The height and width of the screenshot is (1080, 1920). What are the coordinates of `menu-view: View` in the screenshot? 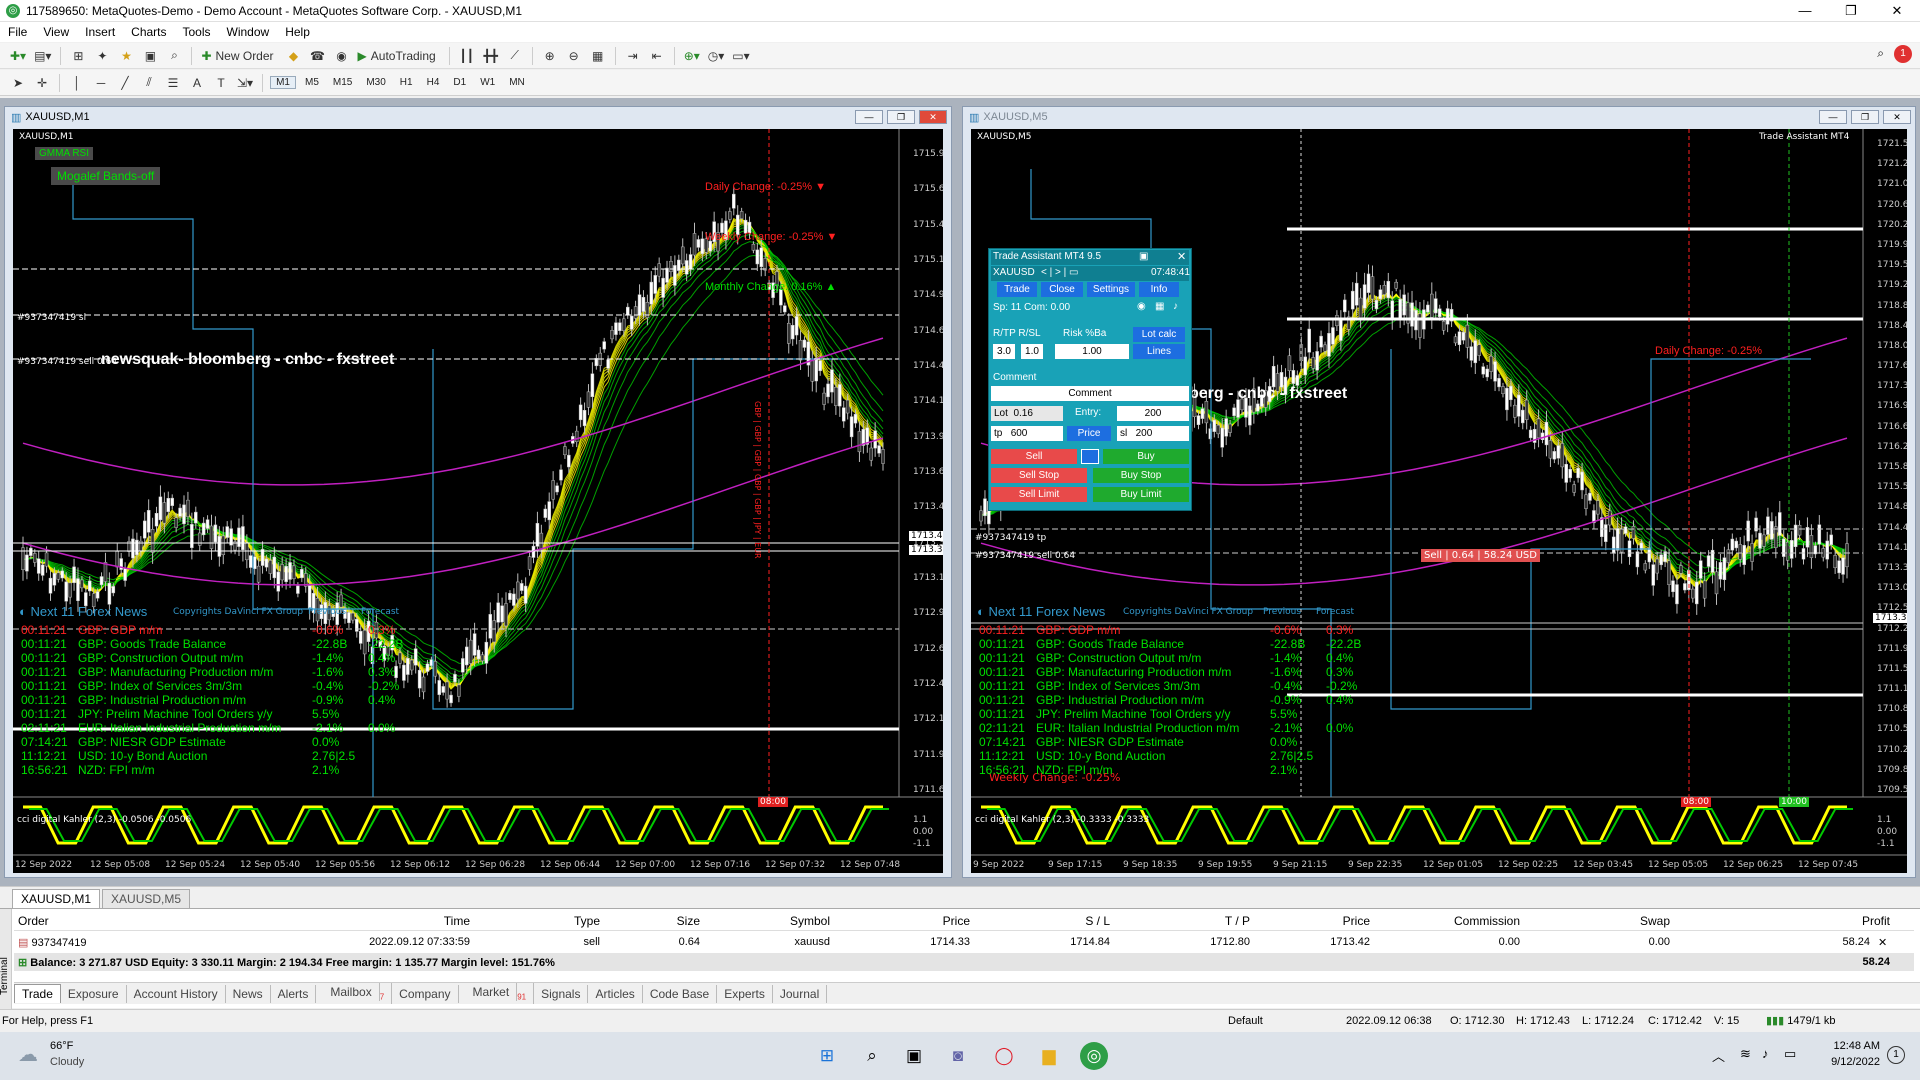 It's located at (56, 32).